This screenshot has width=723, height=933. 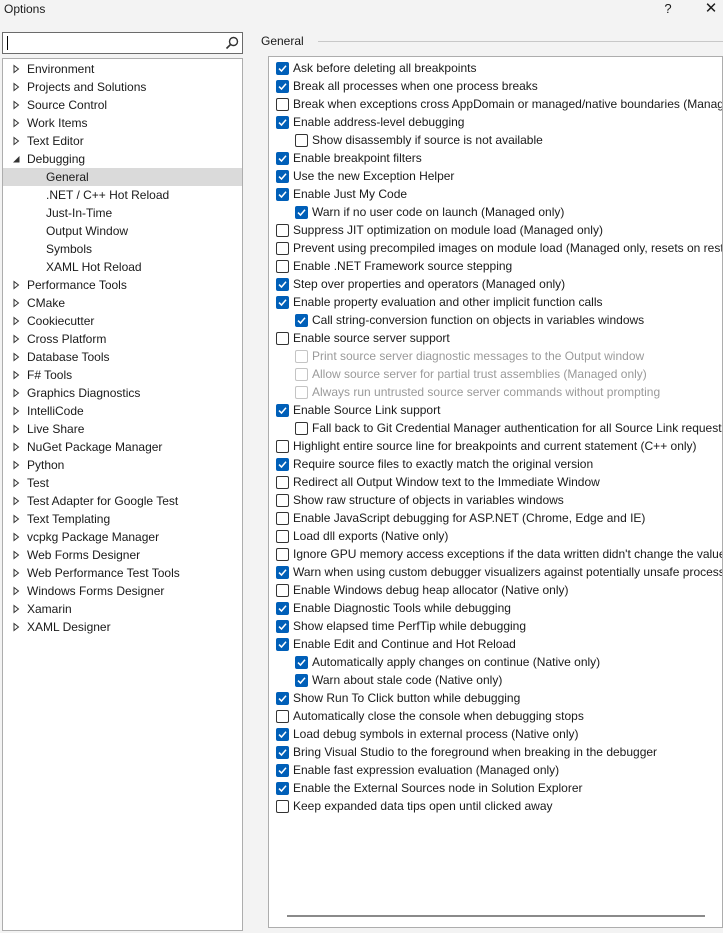 What do you see at coordinates (122, 555) in the screenshot?
I see `tree-item: Web Forms Designer` at bounding box center [122, 555].